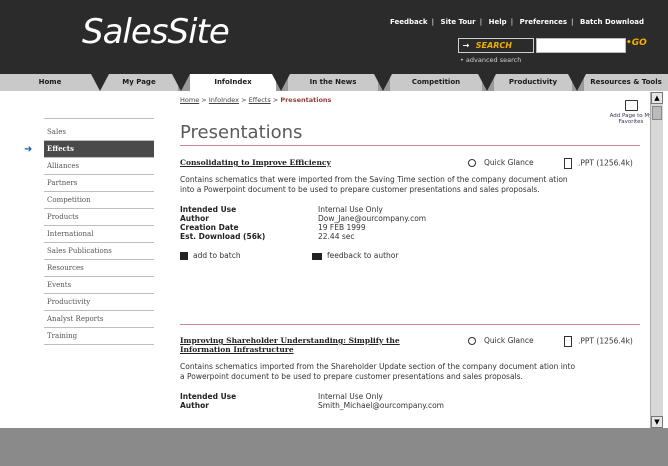 The width and height of the screenshot is (668, 466). I want to click on sidebar-item-effects: Effects, so click(99, 149).